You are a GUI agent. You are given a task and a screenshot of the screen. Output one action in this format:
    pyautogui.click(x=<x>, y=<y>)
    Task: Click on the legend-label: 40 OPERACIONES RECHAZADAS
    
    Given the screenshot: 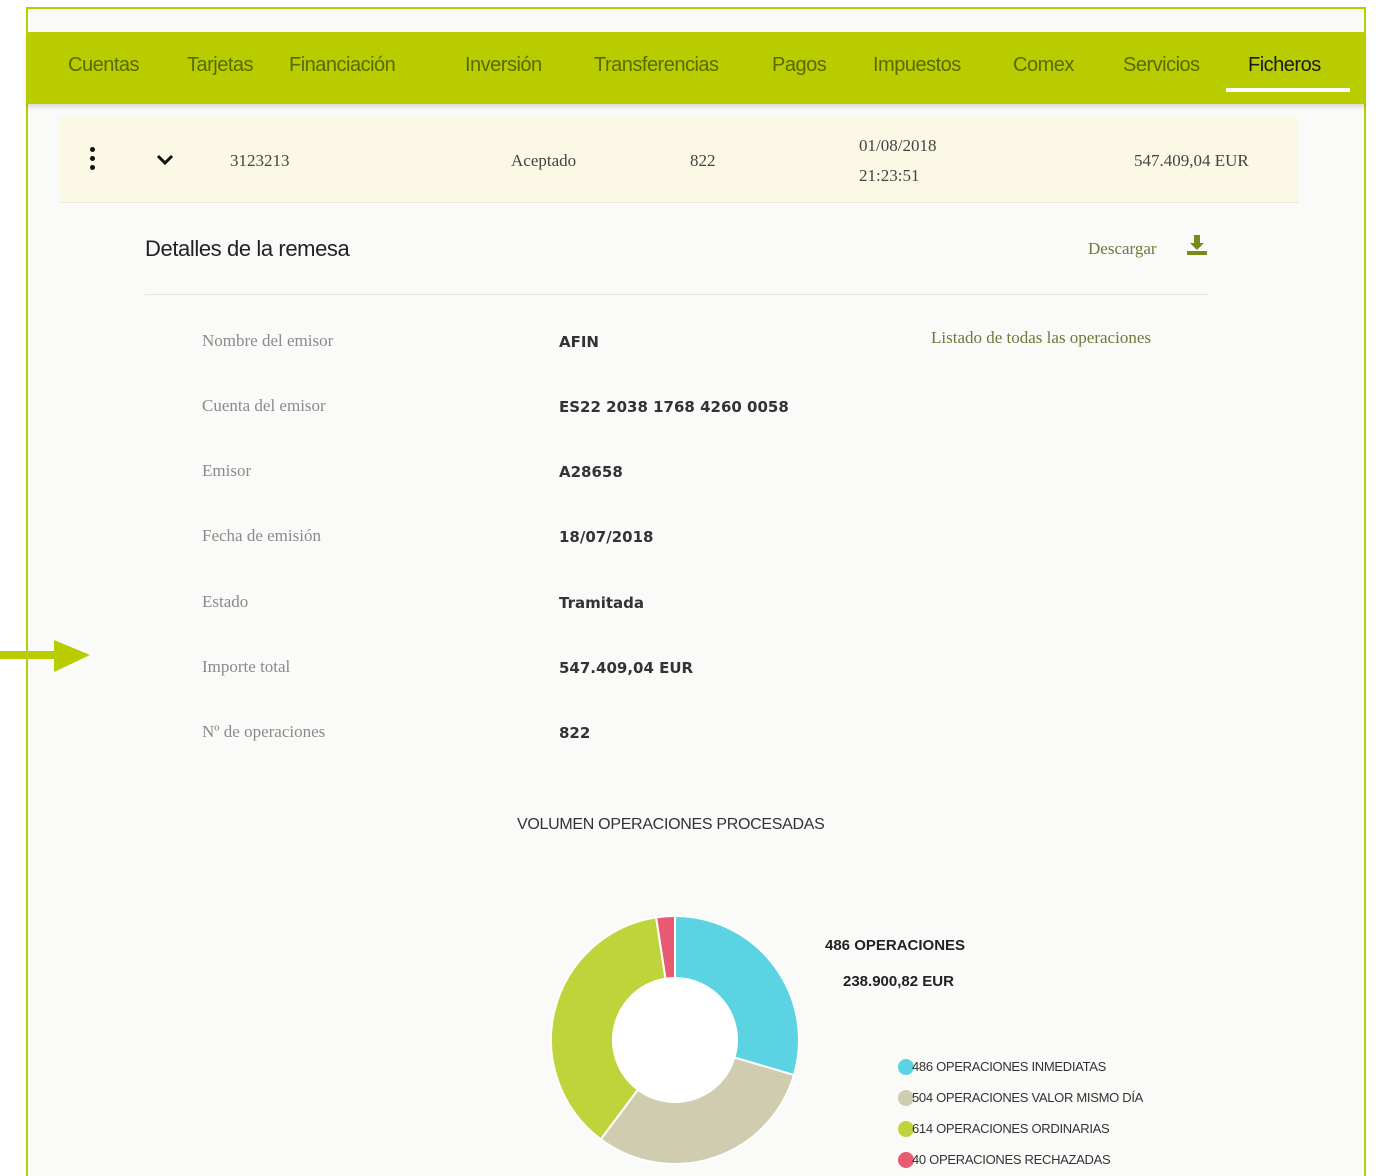 What is the action you would take?
    pyautogui.click(x=1011, y=1159)
    